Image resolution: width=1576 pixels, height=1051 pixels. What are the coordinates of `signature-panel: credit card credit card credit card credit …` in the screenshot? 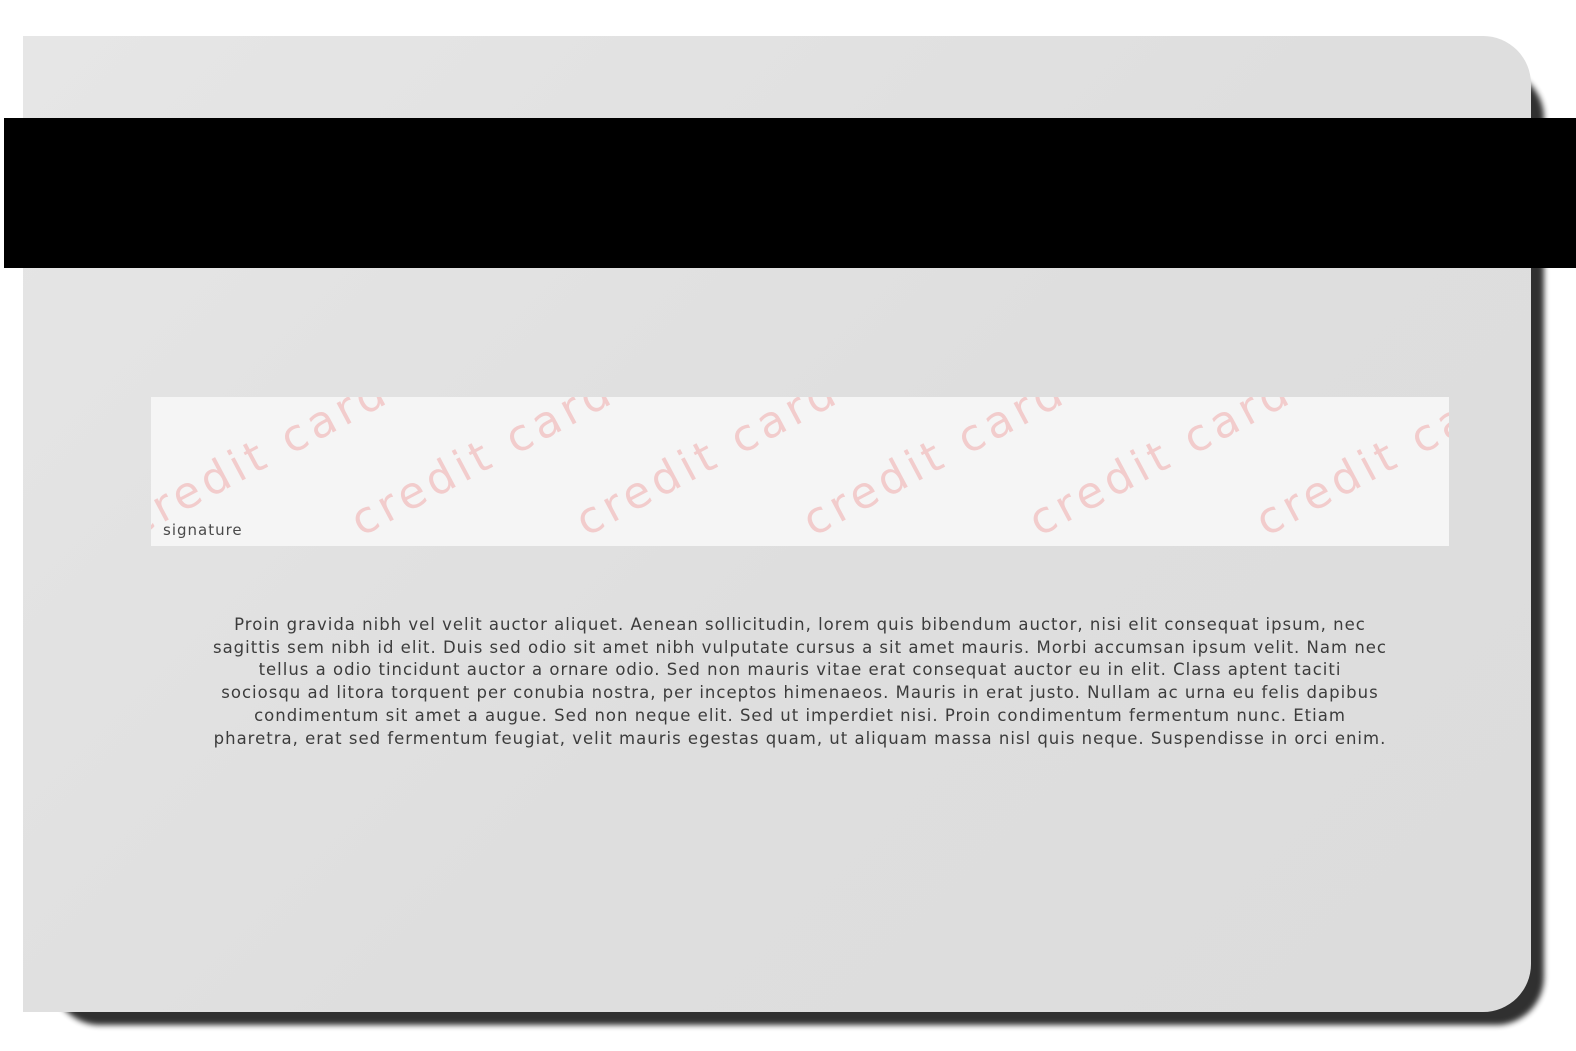 It's located at (800, 471).